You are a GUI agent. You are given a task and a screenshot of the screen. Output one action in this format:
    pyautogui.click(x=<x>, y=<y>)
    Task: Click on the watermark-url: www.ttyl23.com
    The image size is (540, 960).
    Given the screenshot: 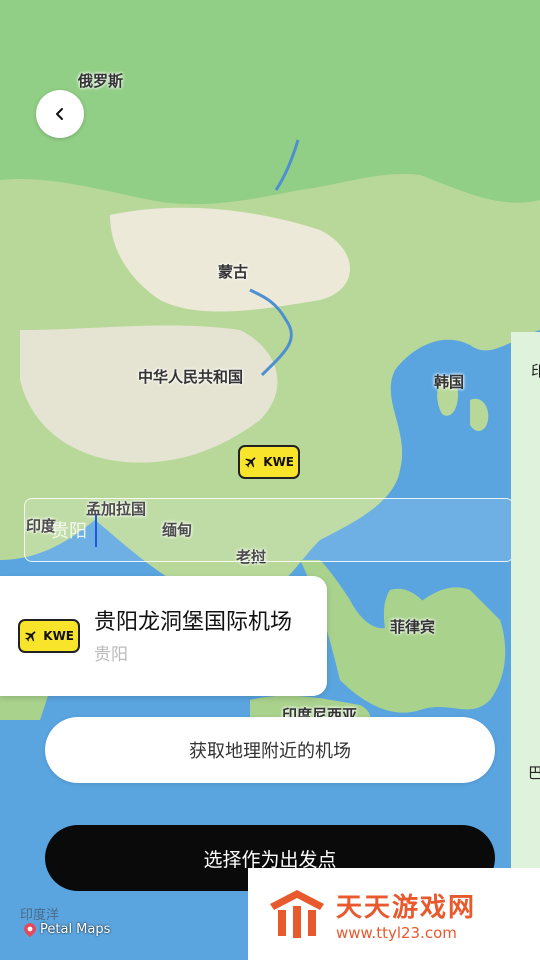 What is the action you would take?
    pyautogui.click(x=396, y=932)
    